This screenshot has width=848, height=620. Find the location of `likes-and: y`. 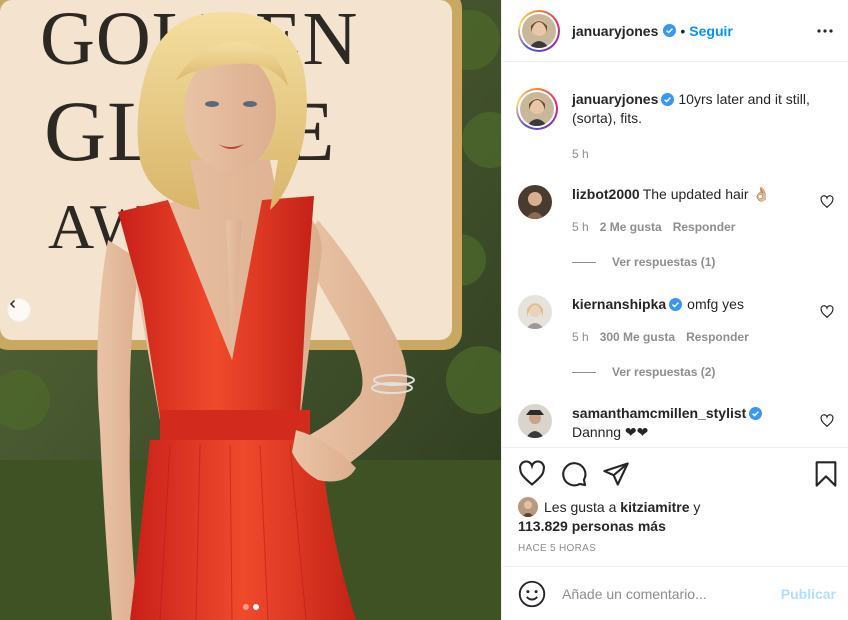

likes-and: y is located at coordinates (697, 507).